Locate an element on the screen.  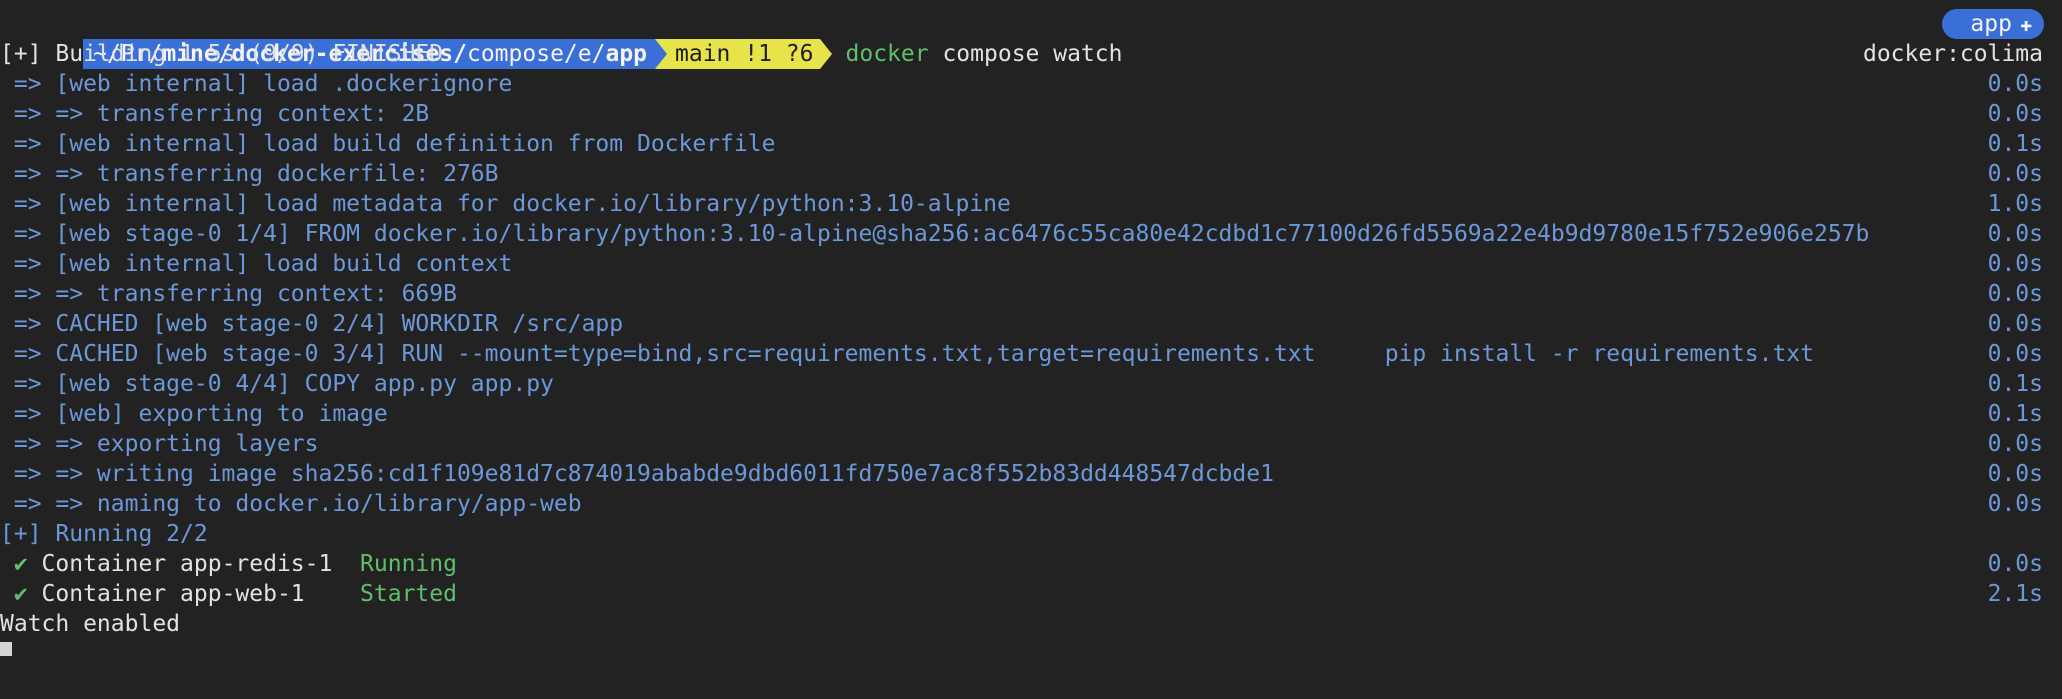
container-name: Container app-web-1 is located at coordinates (194, 594).